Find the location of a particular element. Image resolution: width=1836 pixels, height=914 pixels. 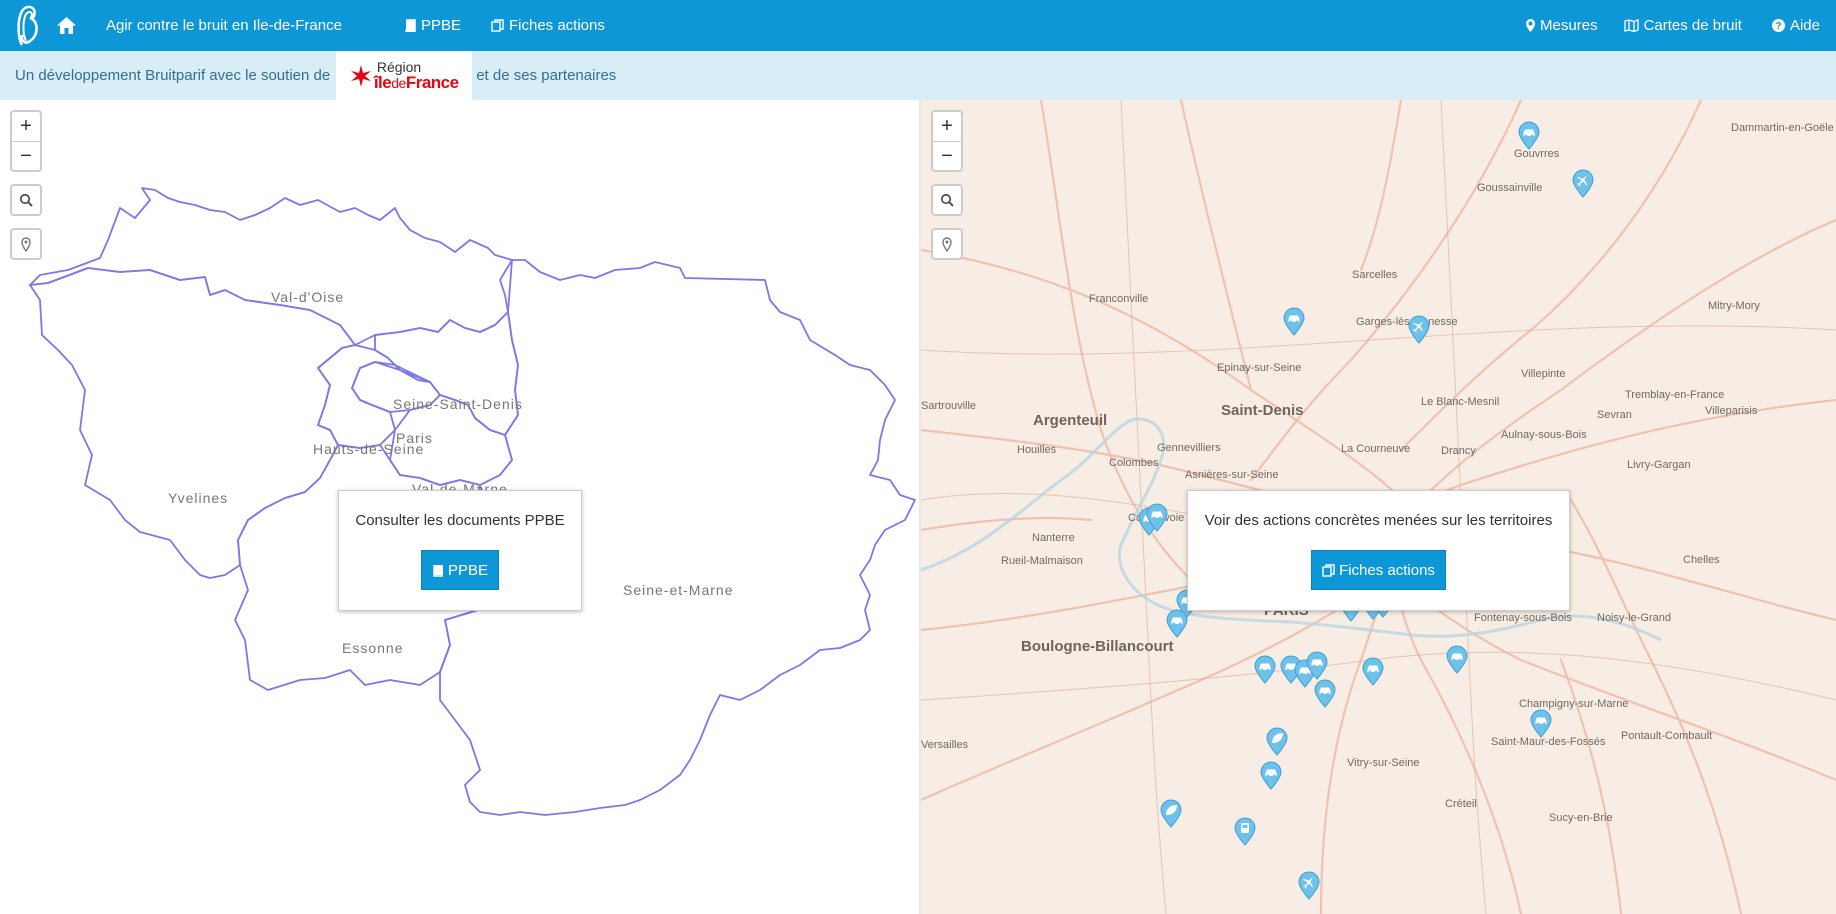

book-icon is located at coordinates (438, 570).